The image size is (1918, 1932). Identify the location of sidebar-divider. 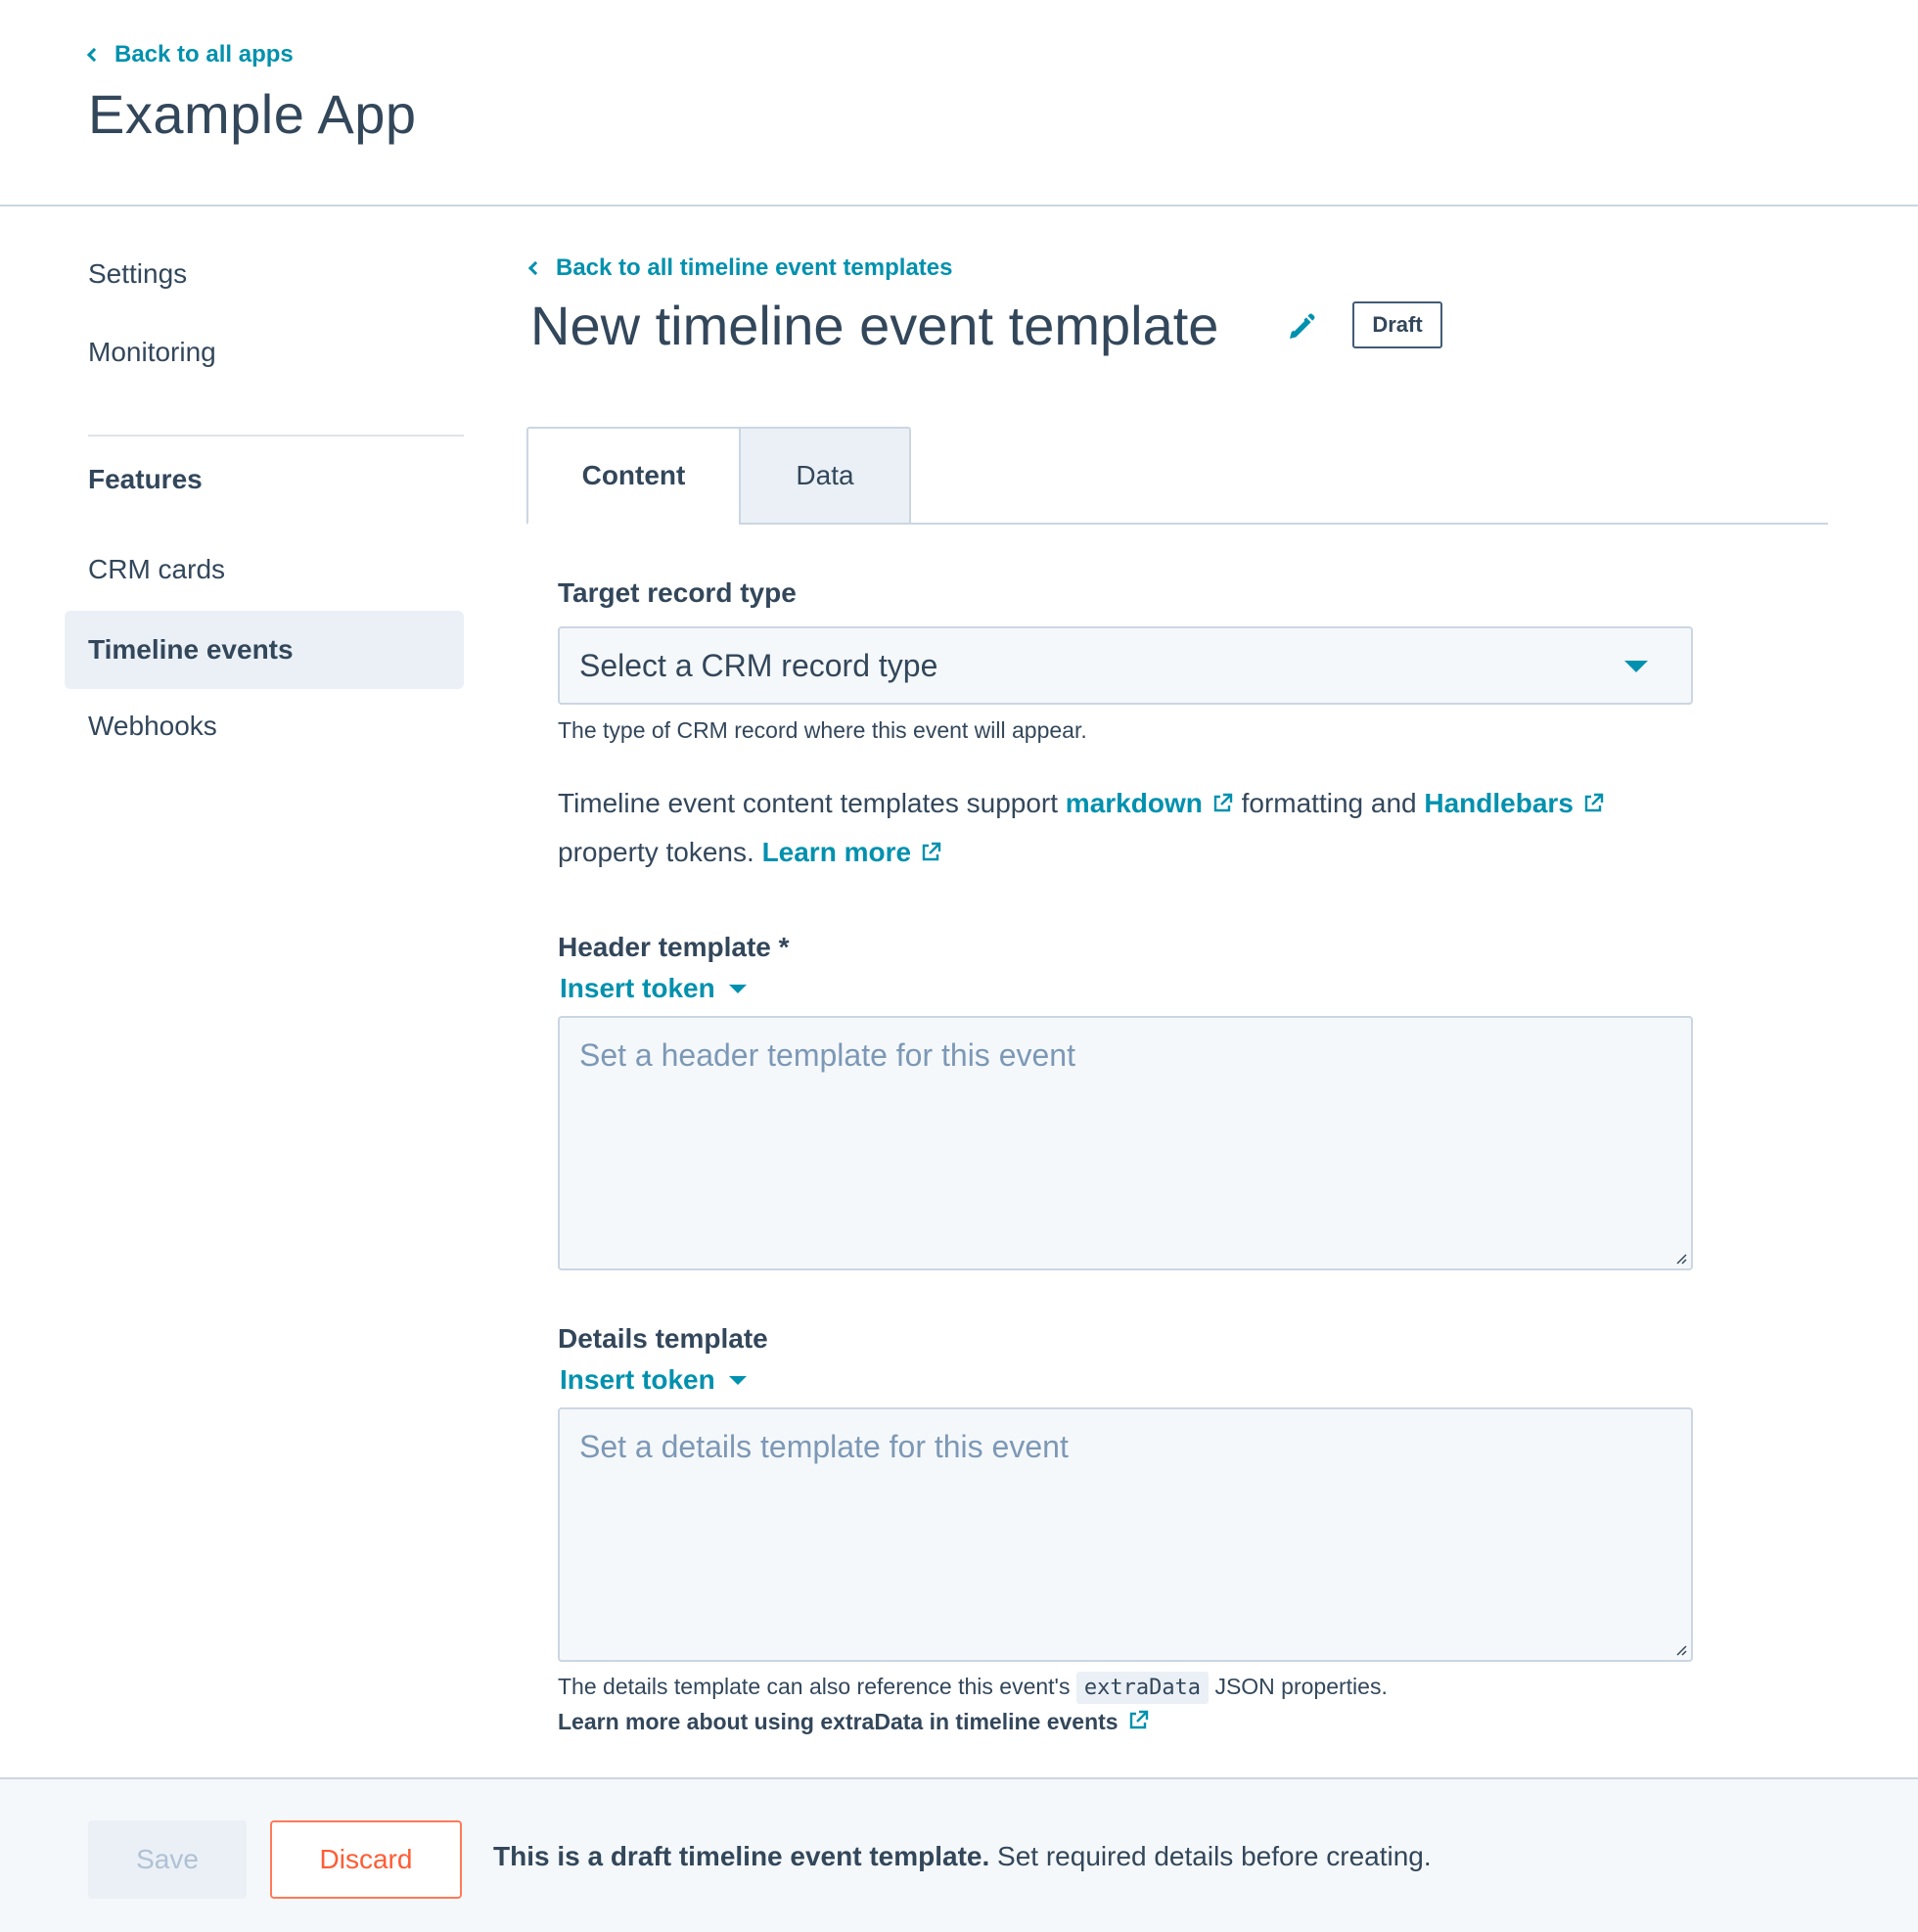
(276, 436).